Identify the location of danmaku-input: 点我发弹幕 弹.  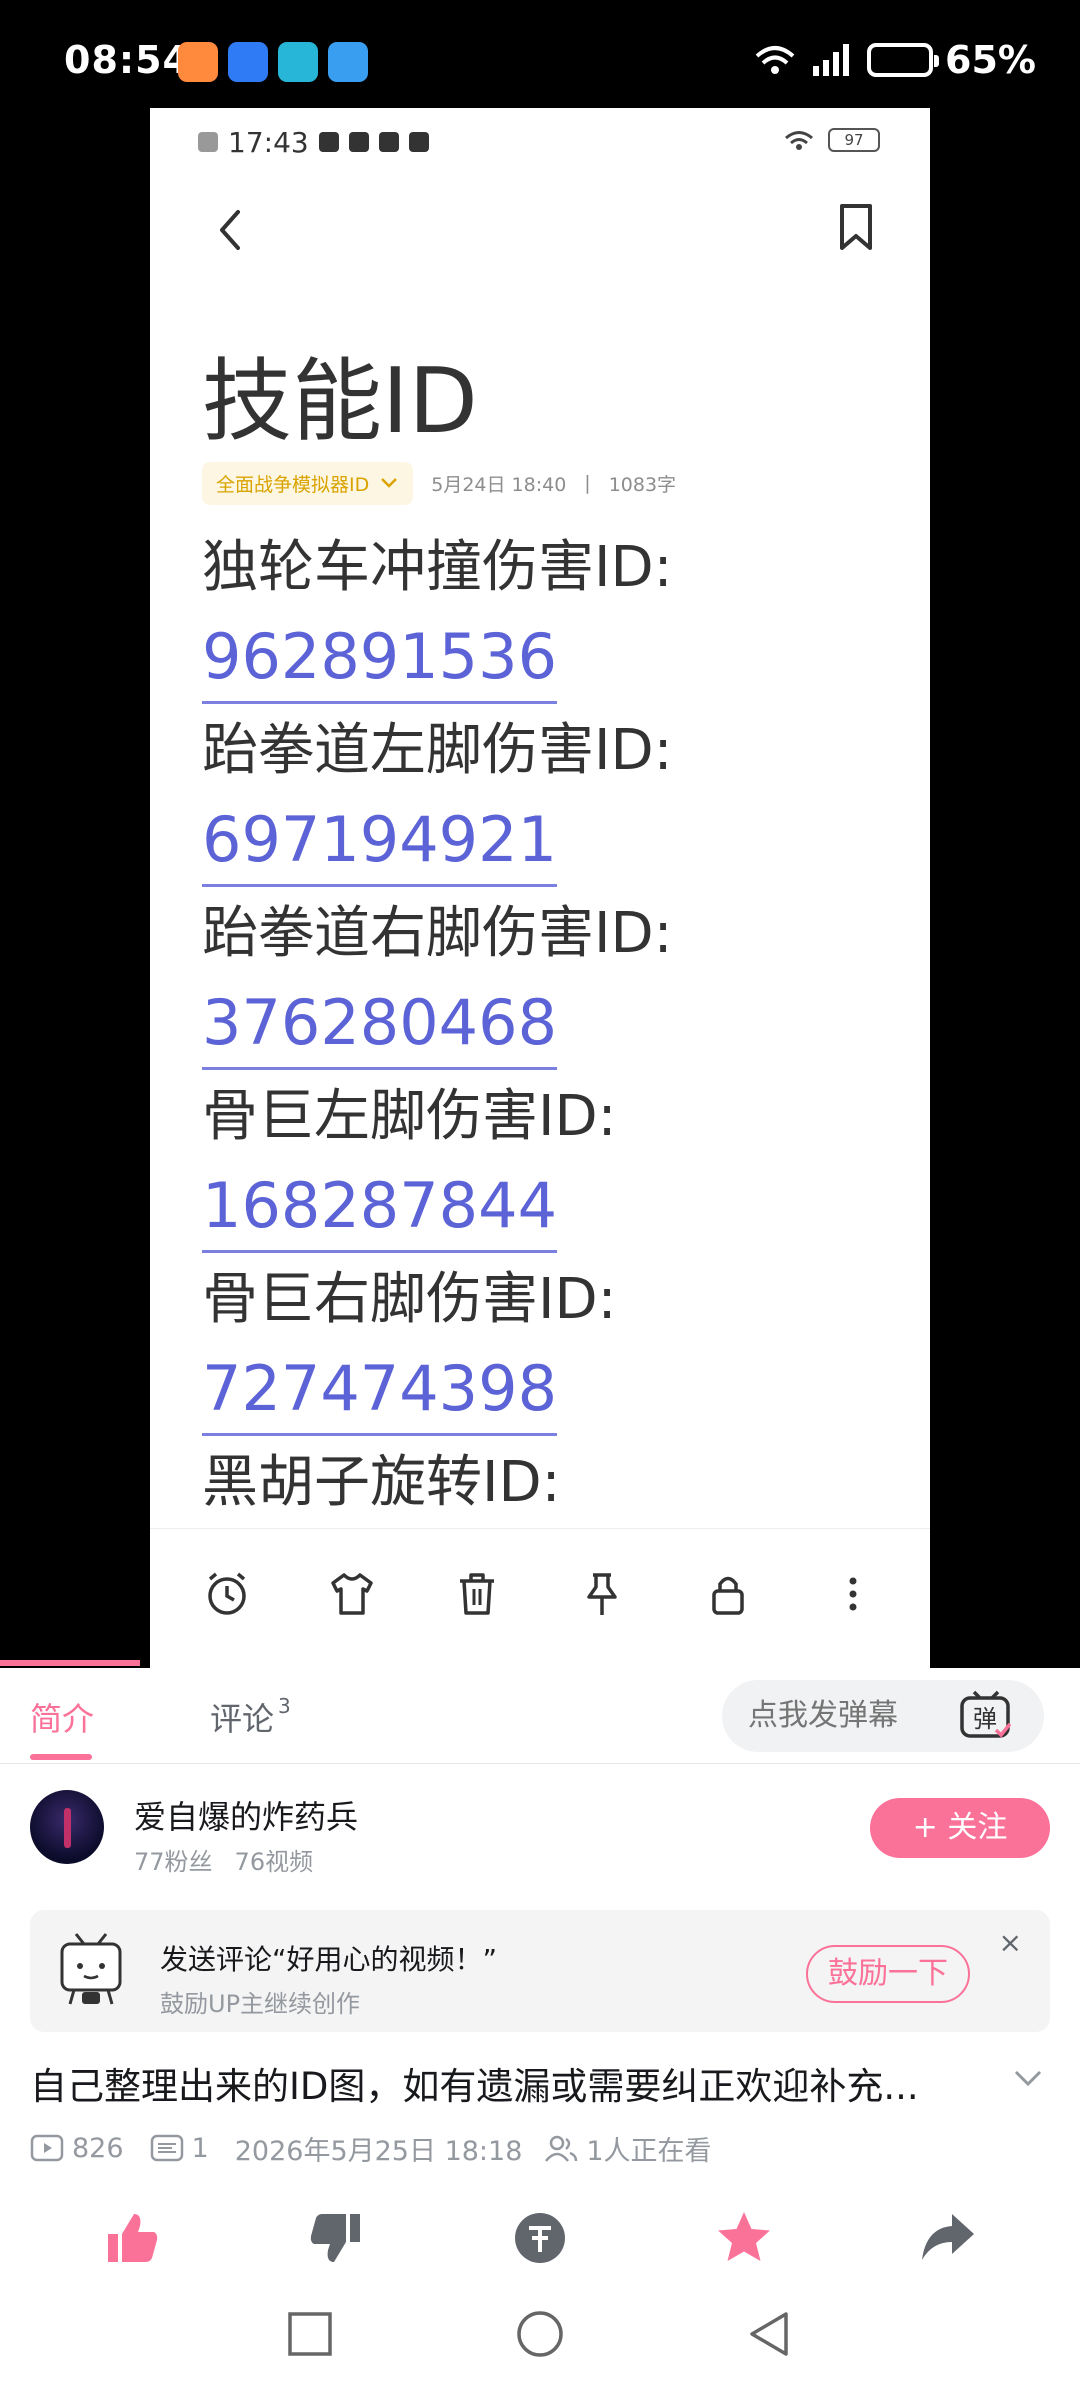
(883, 1716).